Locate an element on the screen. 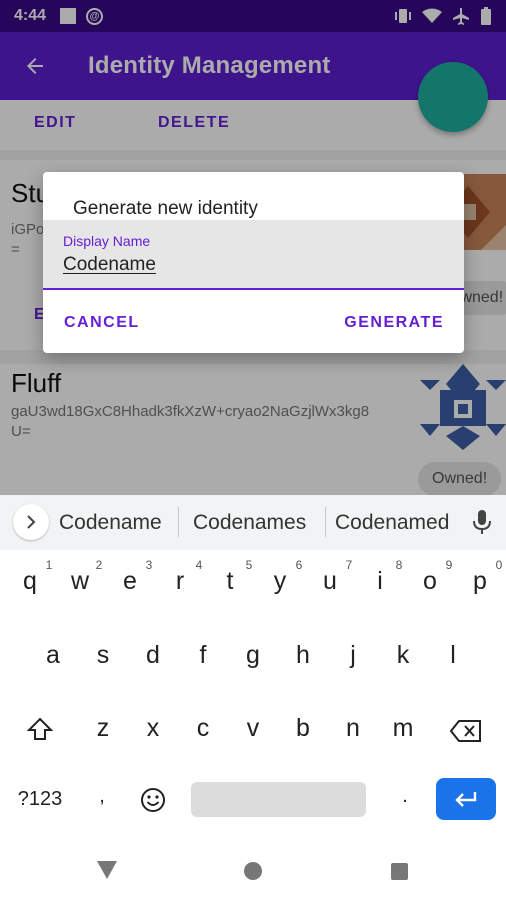 The width and height of the screenshot is (506, 900). key-d: d is located at coordinates (153, 655).